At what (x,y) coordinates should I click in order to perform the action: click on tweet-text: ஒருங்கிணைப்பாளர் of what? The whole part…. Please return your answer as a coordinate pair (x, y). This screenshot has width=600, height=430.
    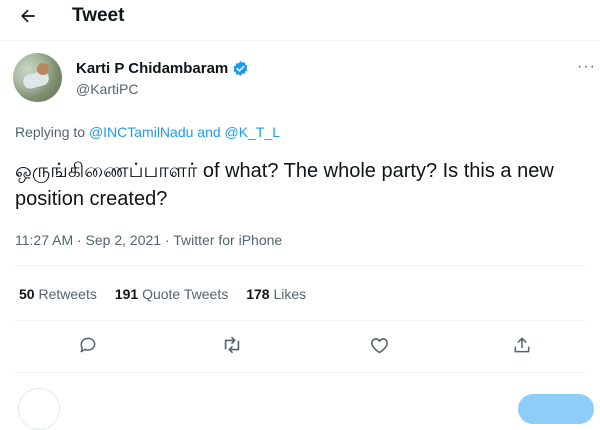
    Looking at the image, I should click on (284, 185).